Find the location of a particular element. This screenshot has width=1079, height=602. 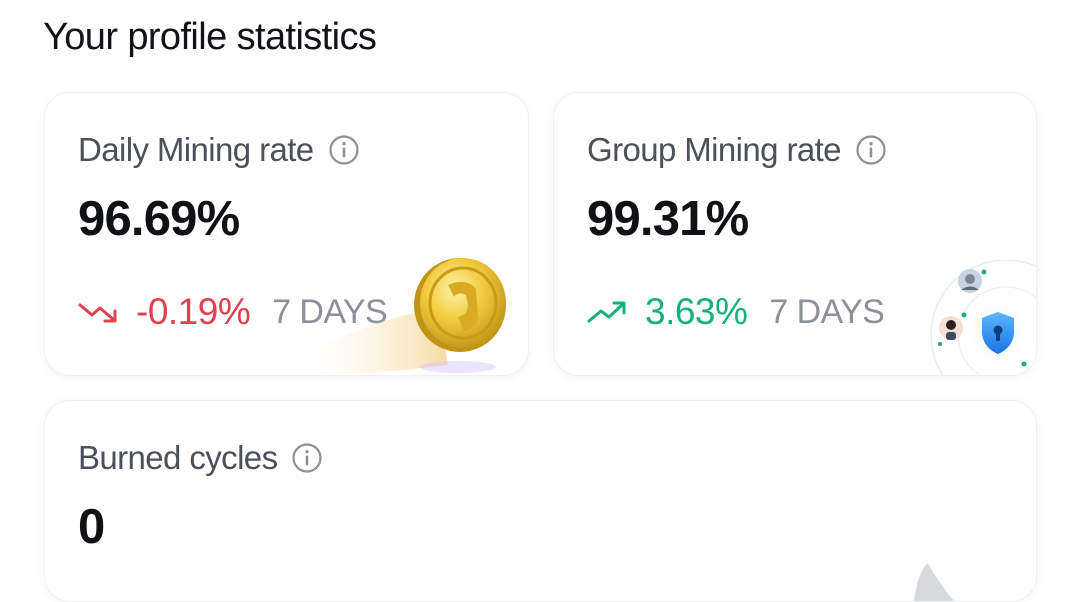

trend-down-icon is located at coordinates (97, 313).